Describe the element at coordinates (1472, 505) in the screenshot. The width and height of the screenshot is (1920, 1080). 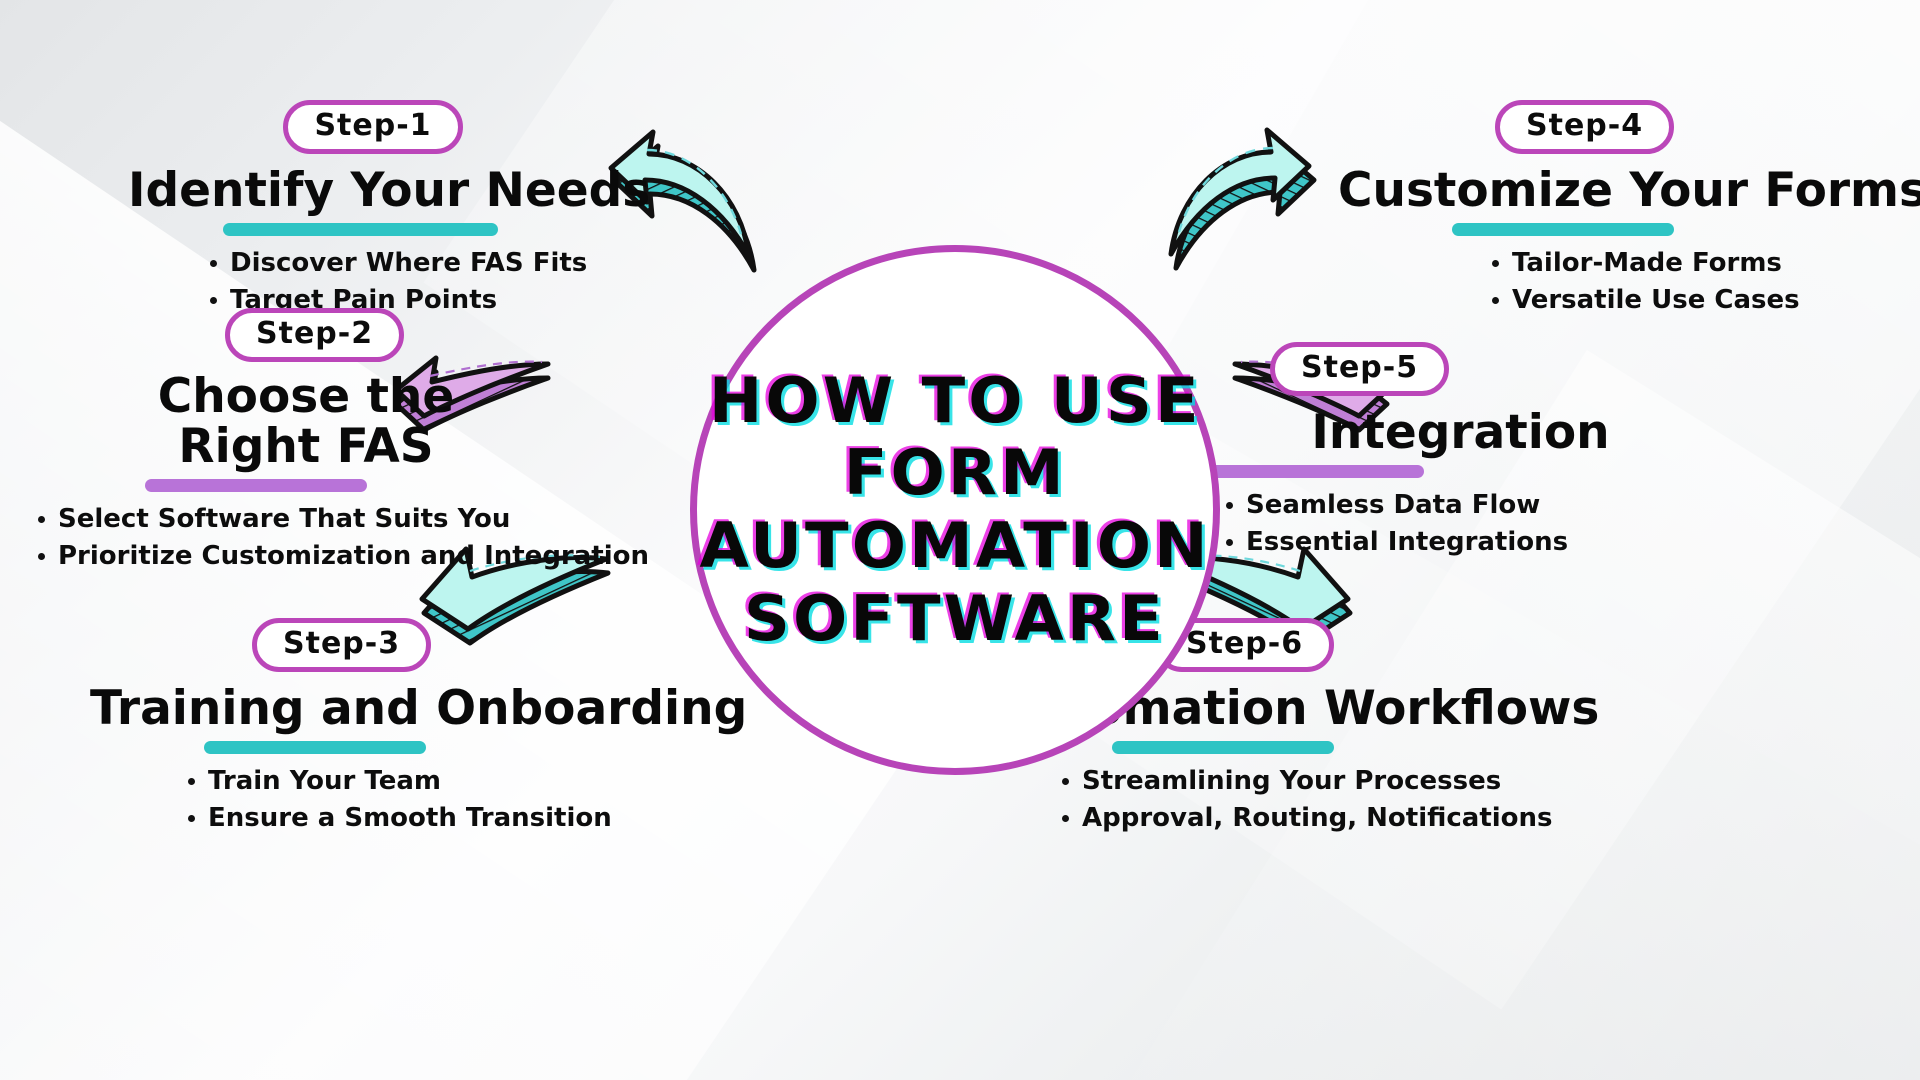
I see `list-item: Seamless Data Flow` at that location.